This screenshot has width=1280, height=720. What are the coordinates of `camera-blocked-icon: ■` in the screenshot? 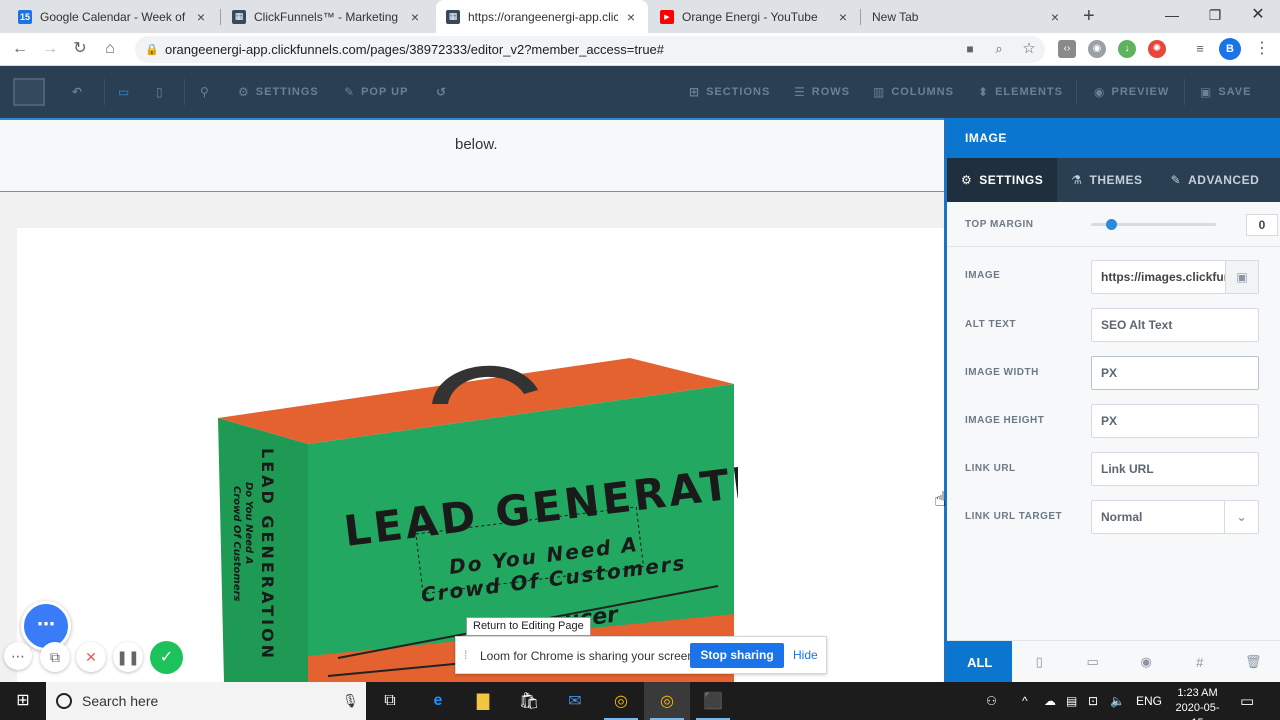 It's located at (970, 49).